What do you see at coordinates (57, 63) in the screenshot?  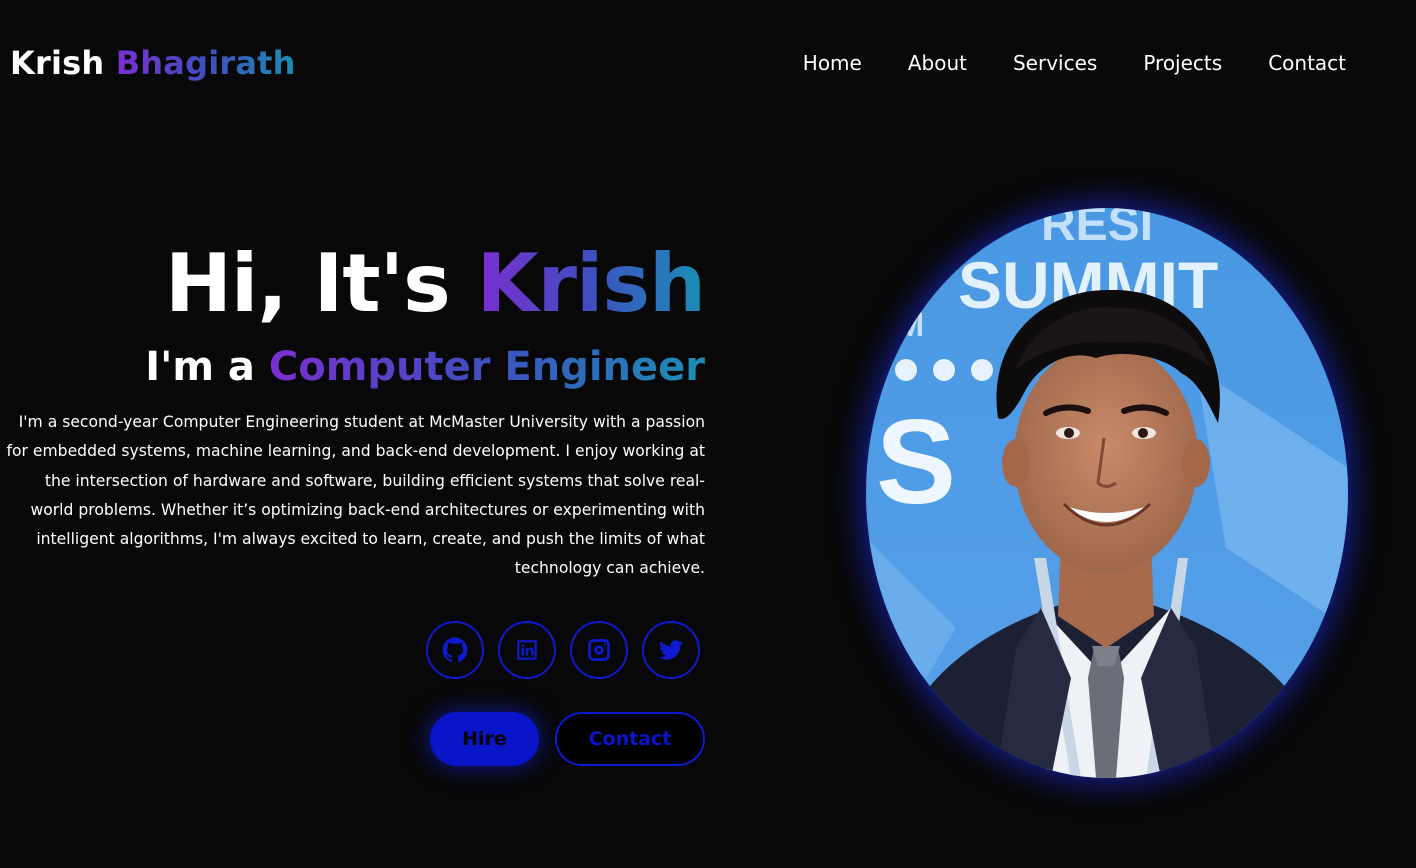 I see `logo-first-name: Krish` at bounding box center [57, 63].